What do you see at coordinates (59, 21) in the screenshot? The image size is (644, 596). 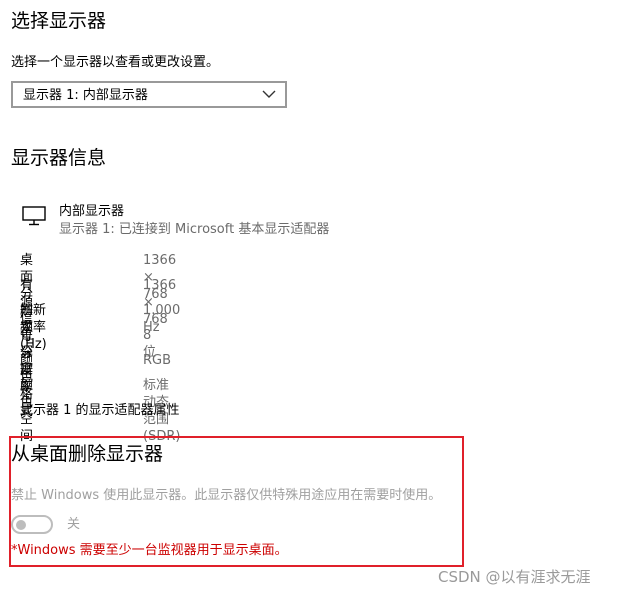 I see `select-display-title: 选择显示器` at bounding box center [59, 21].